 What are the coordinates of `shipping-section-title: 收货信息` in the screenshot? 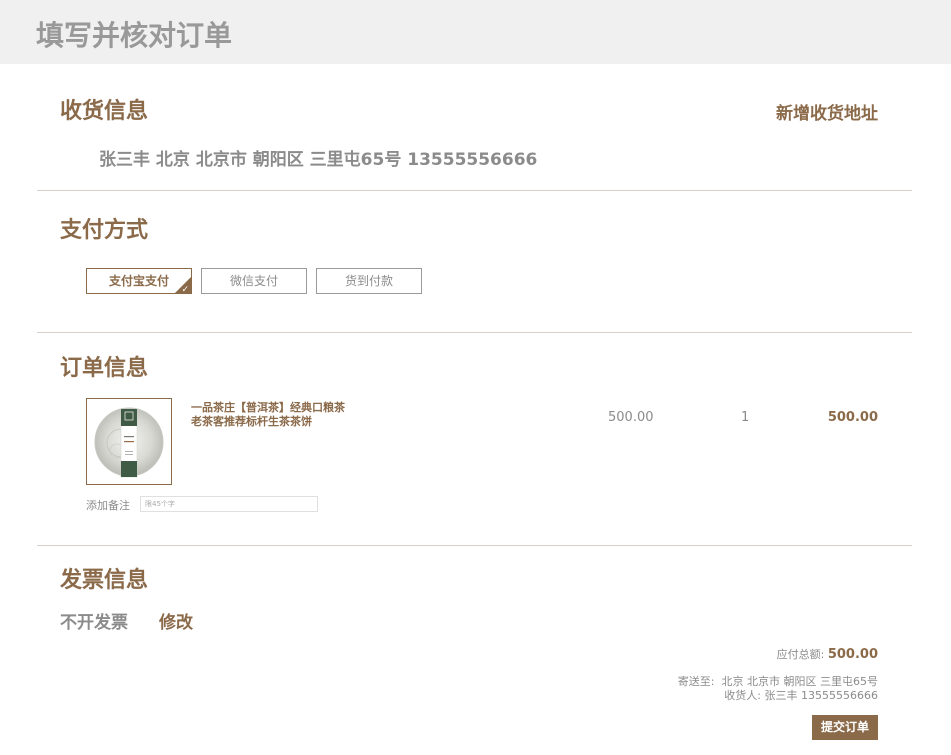 It's located at (104, 111).